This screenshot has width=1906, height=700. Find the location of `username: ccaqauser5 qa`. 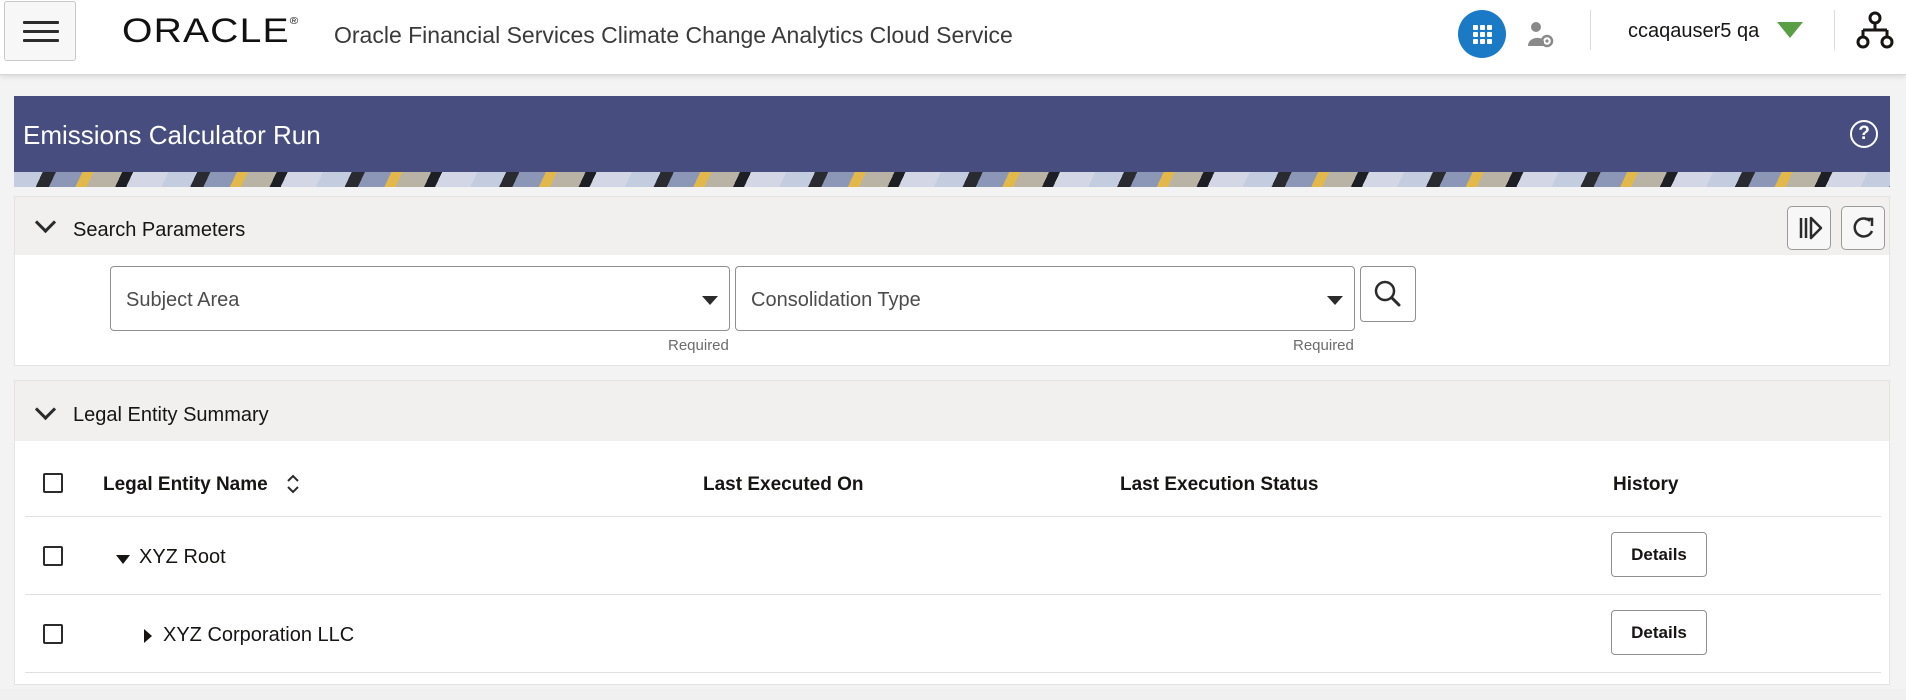

username: ccaqauser5 qa is located at coordinates (1693, 31).